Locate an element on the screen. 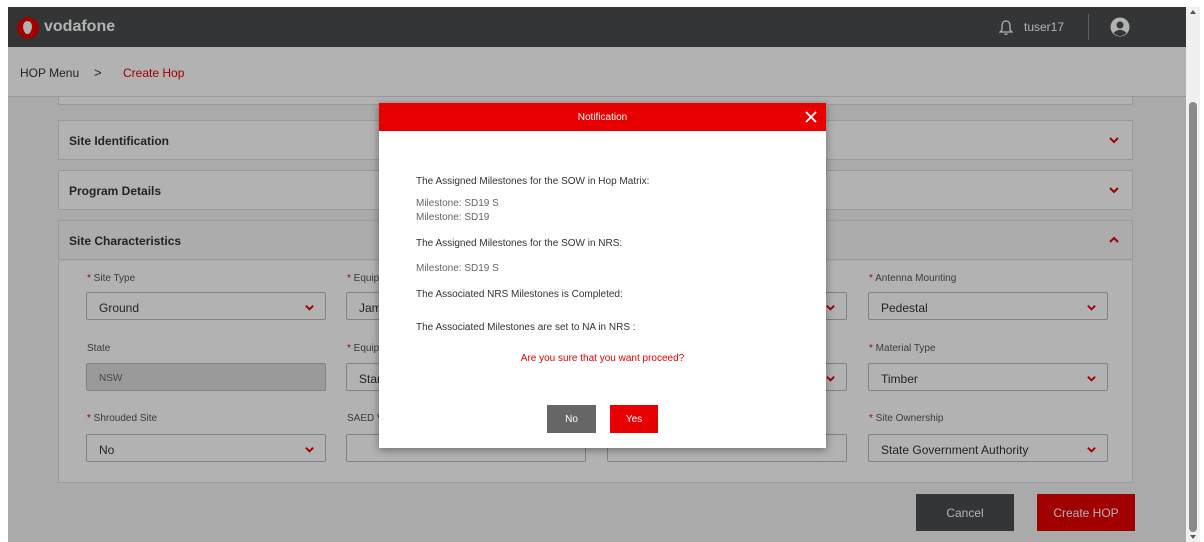  scroll-down-arrow-icon is located at coordinates (1193, 537).